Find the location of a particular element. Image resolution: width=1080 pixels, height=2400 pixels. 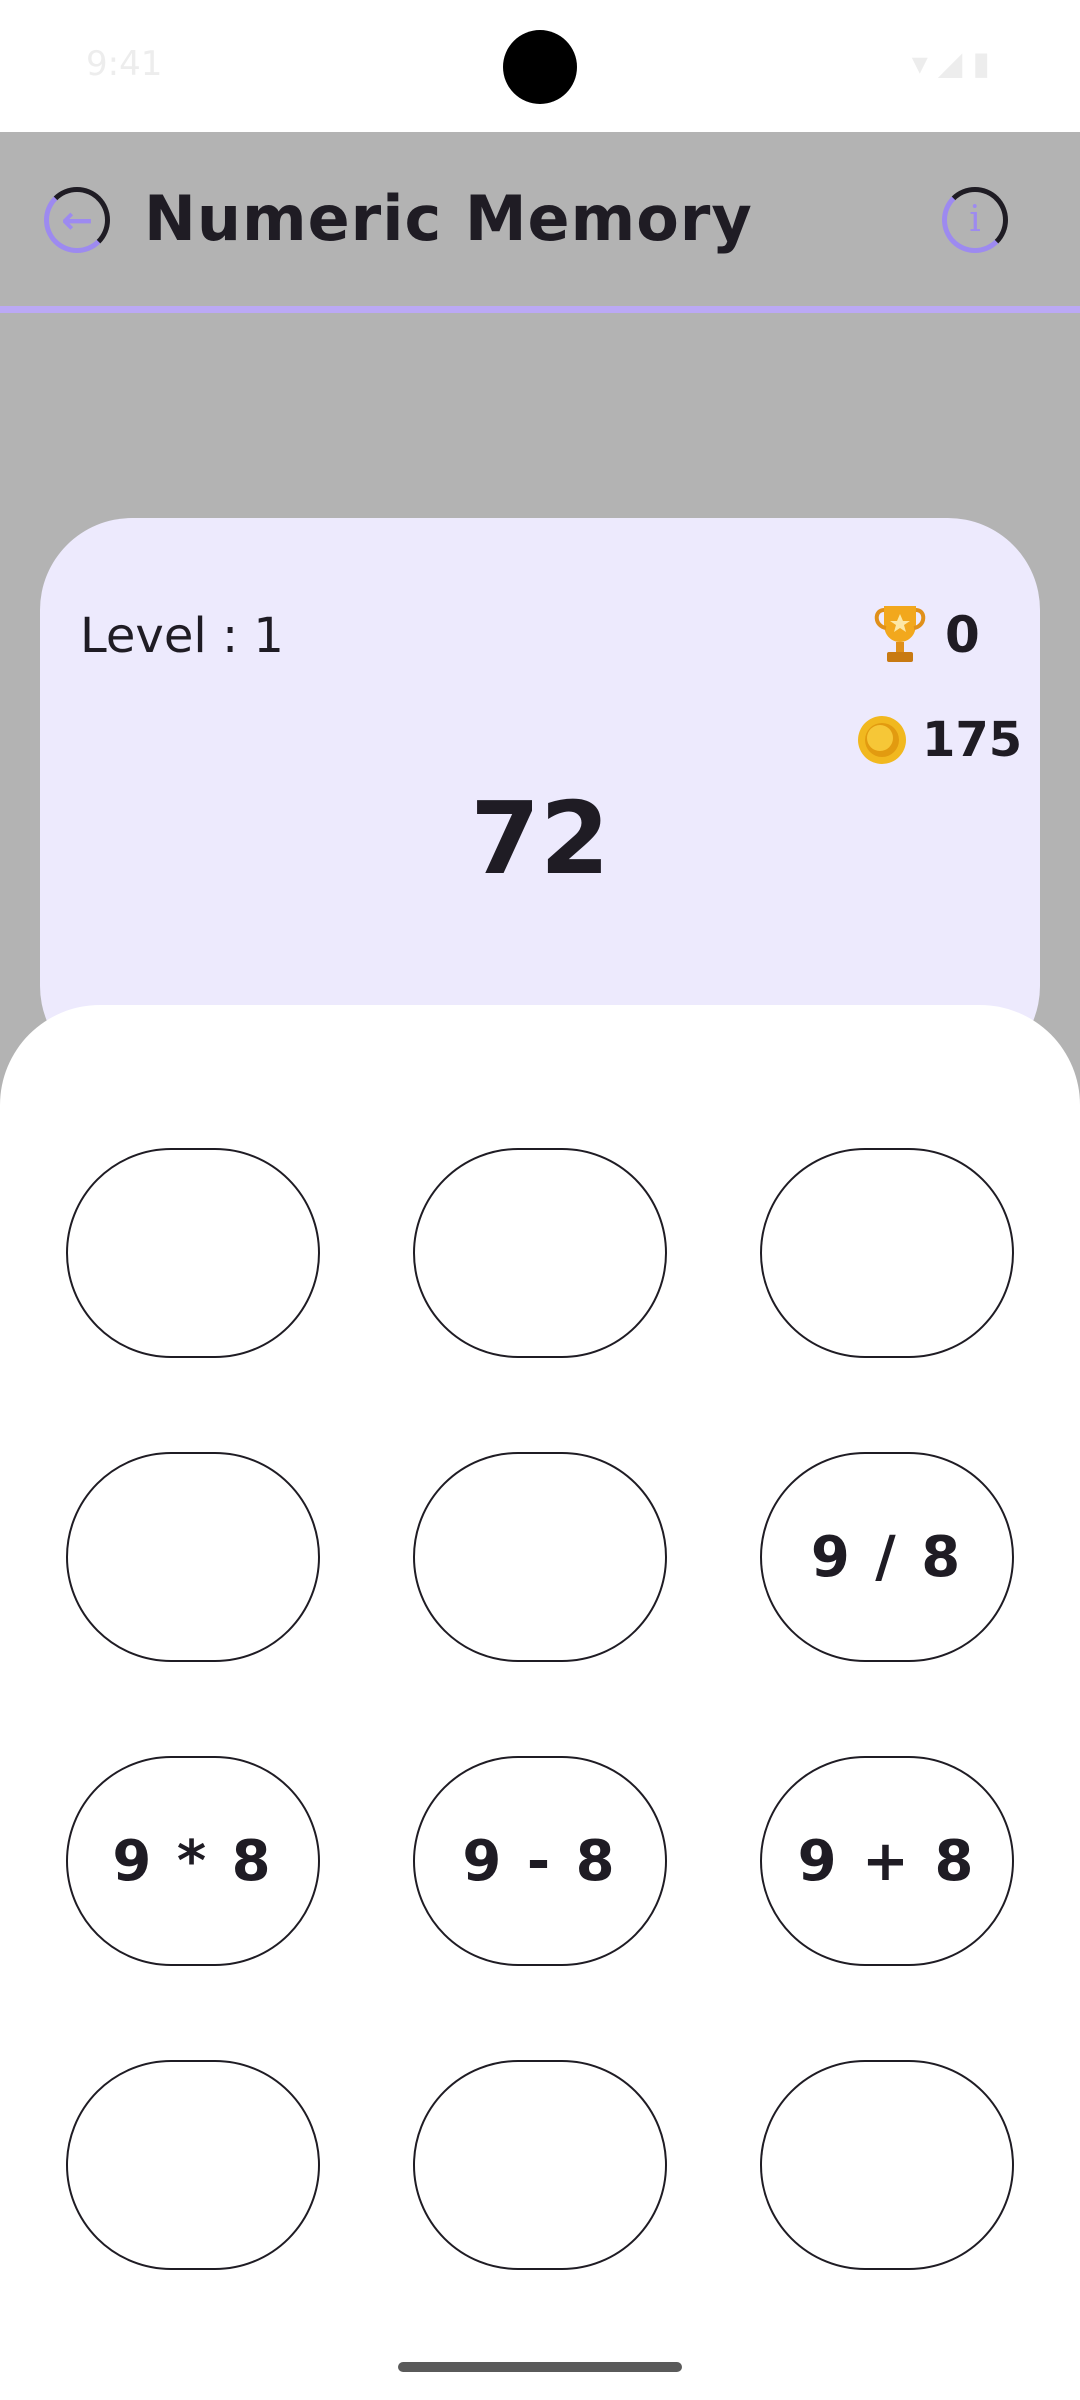

answer-tile: 9 + 8 is located at coordinates (887, 1861).